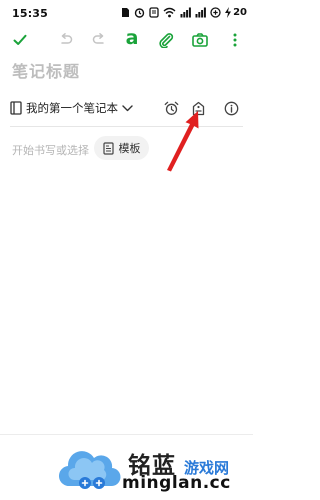  What do you see at coordinates (30, 13) in the screenshot?
I see `status-time: 15:35` at bounding box center [30, 13].